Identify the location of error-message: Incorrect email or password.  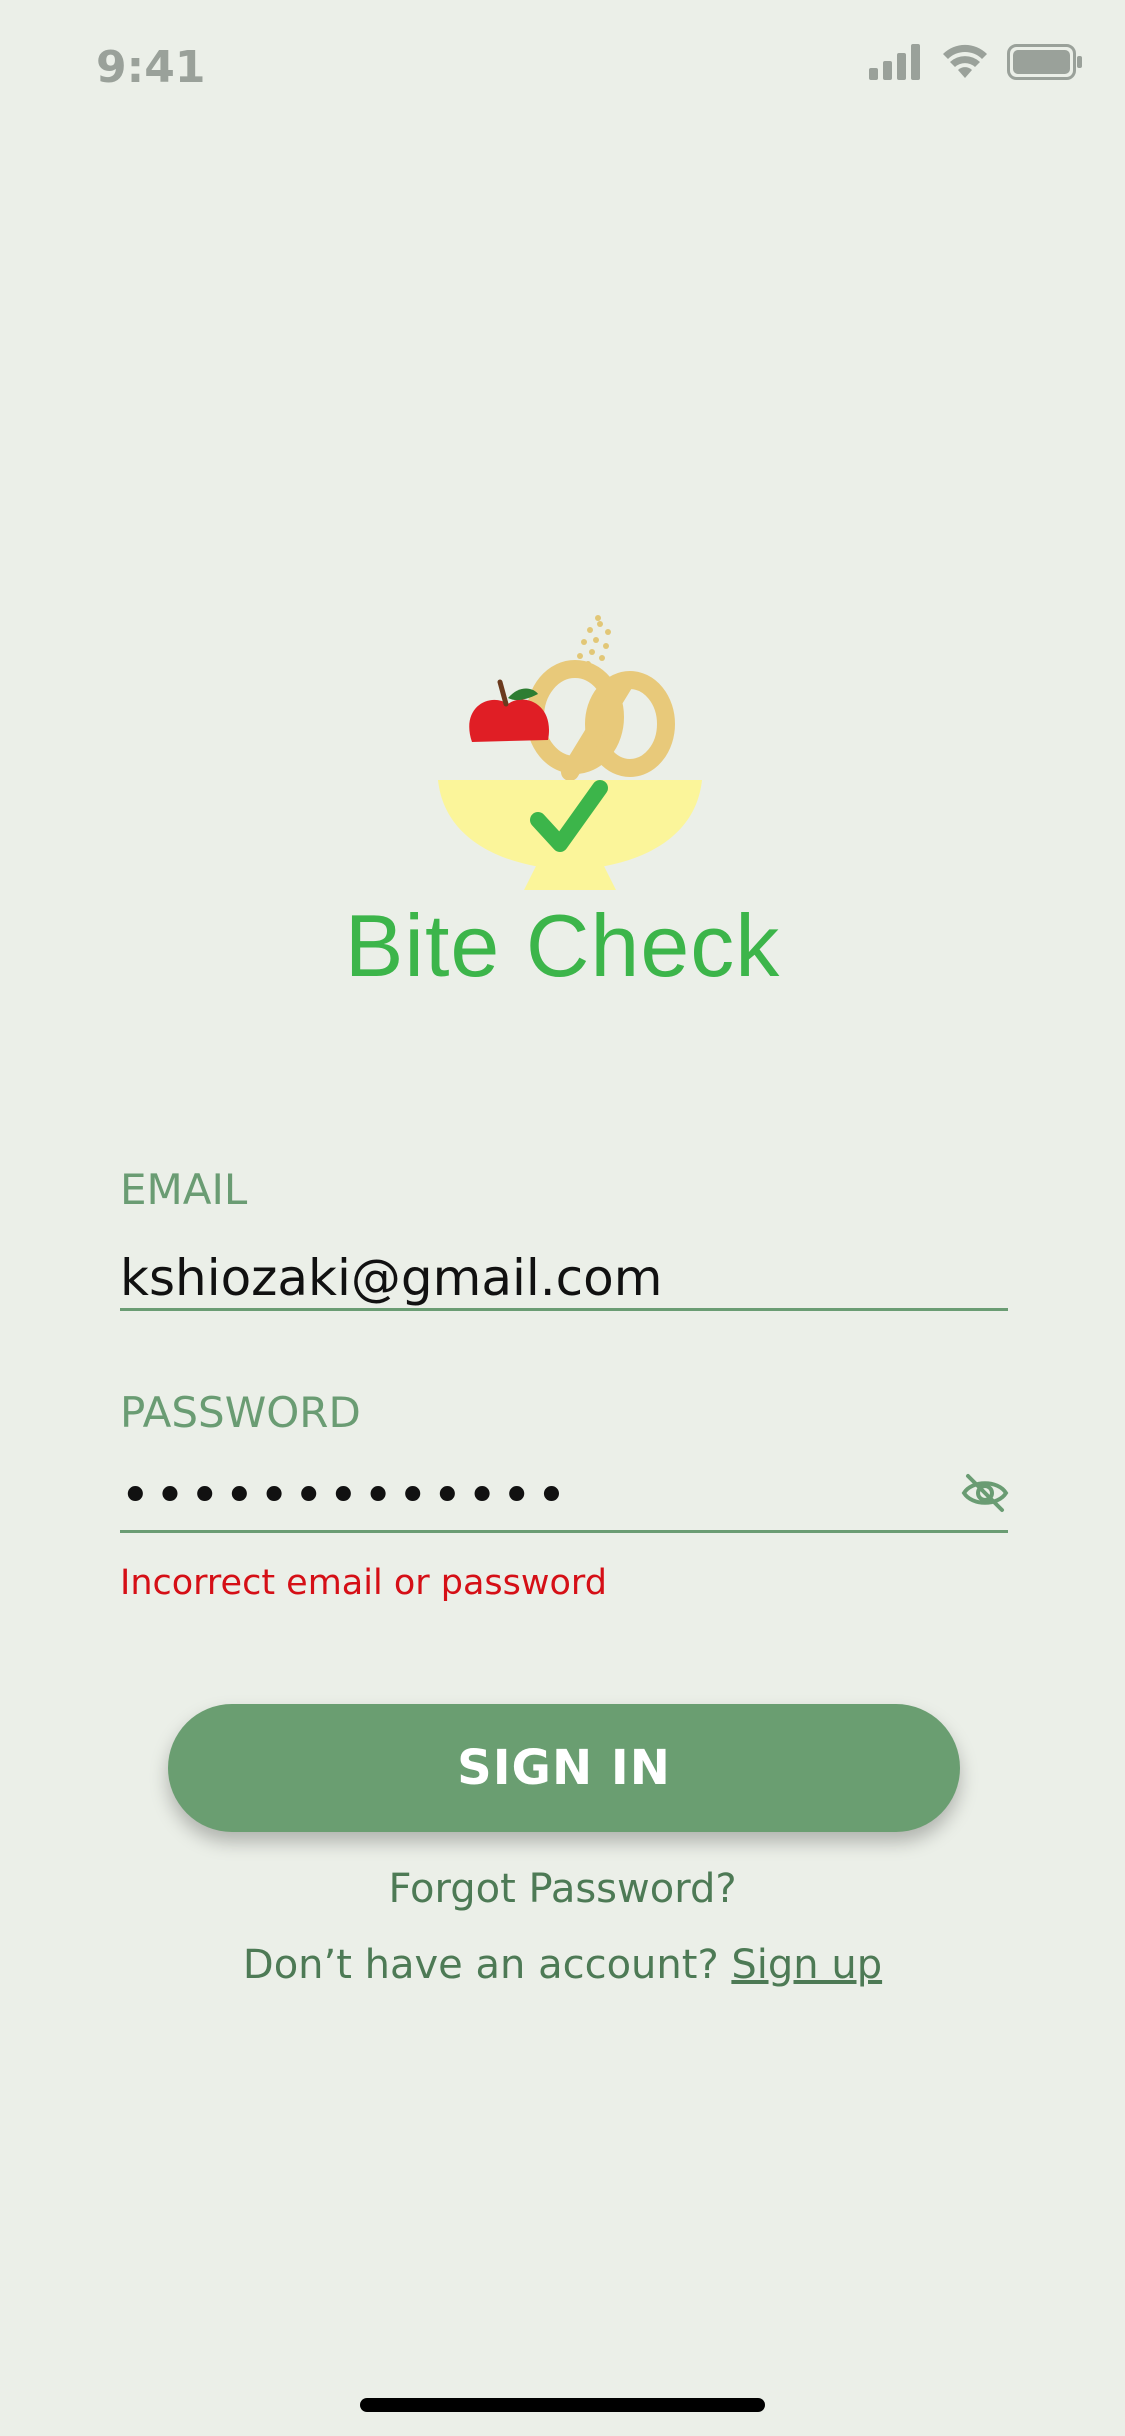
(363, 1583).